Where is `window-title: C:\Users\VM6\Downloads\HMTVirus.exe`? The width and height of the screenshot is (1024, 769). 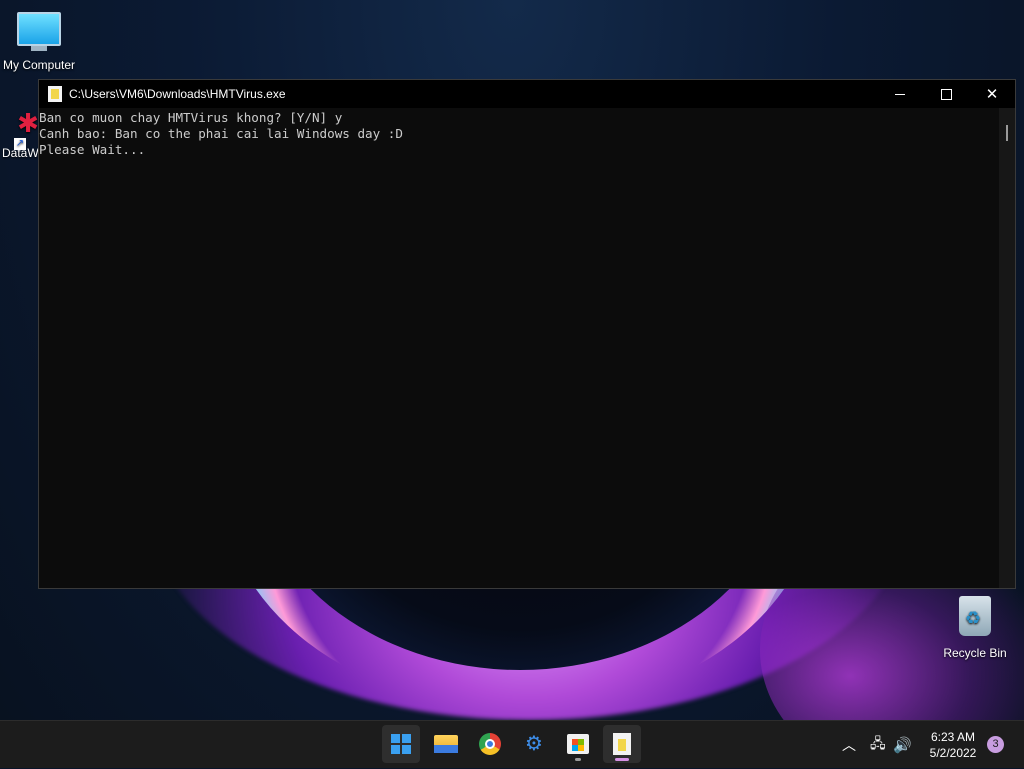 window-title: C:\Users\VM6\Downloads\HMTVirus.exe is located at coordinates (177, 94).